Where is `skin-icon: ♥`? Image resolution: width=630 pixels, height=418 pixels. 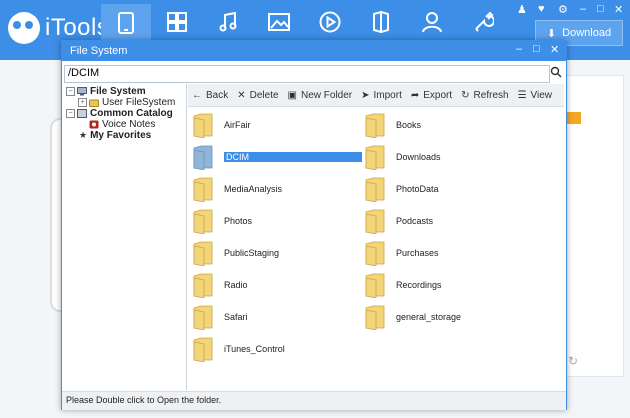 skin-icon: ♥ is located at coordinates (541, 9).